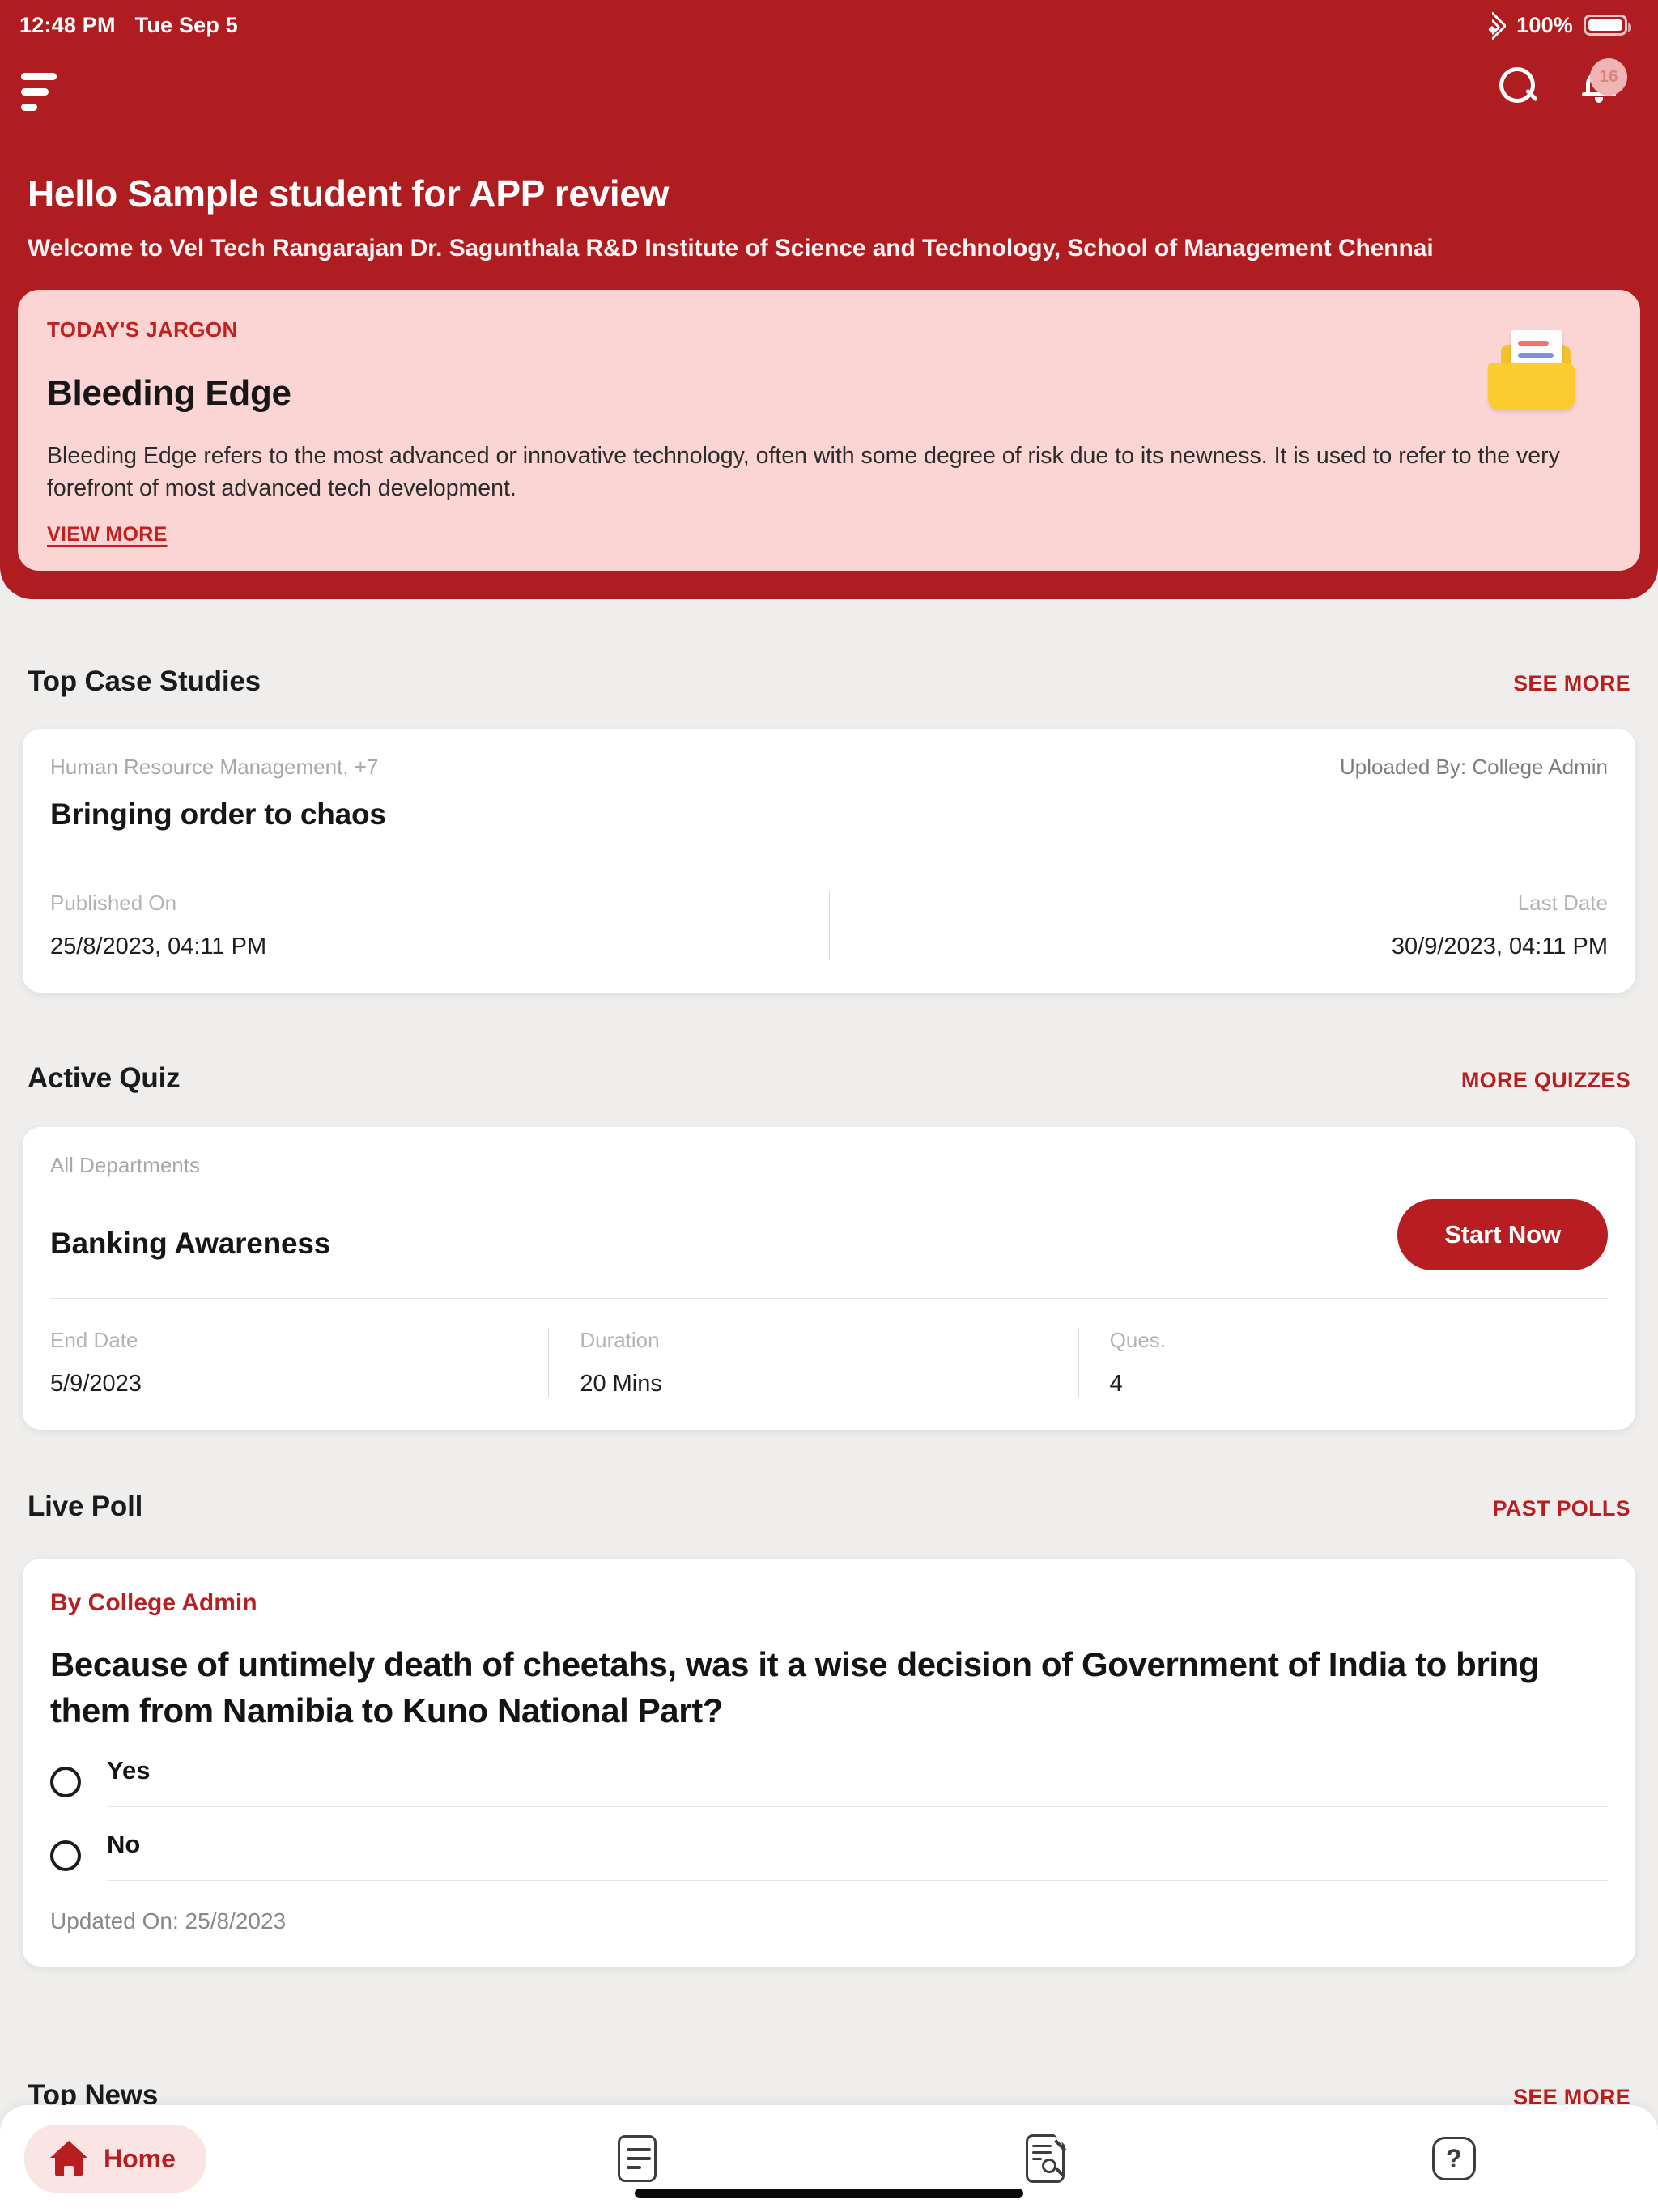  Describe the element at coordinates (1116, 1384) in the screenshot. I see `questions-value: 4` at that location.